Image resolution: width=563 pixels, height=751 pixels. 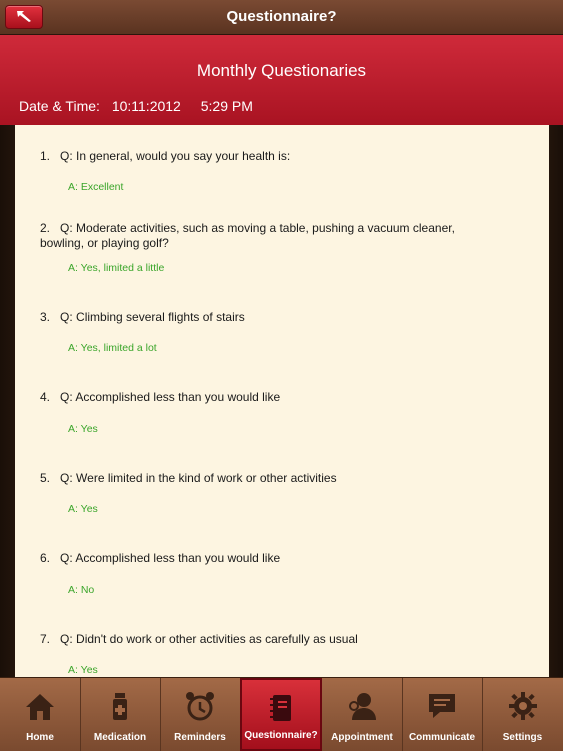 I want to click on page-title: Monthly Questionaries, so click(x=281, y=70).